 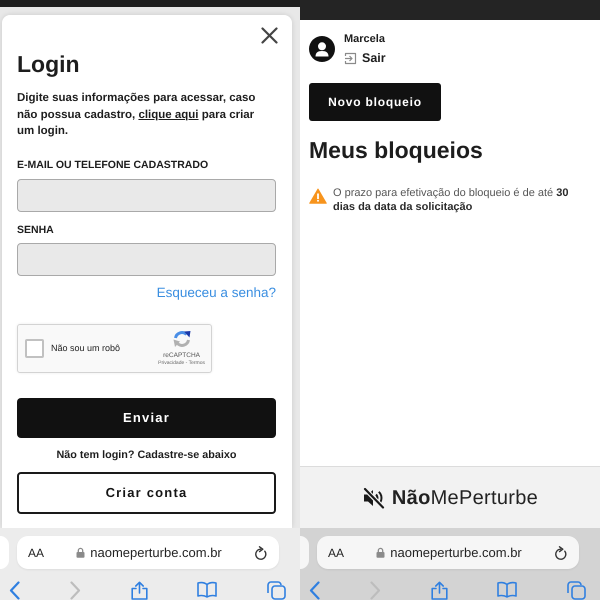 What do you see at coordinates (269, 35) in the screenshot?
I see `close-icon` at bounding box center [269, 35].